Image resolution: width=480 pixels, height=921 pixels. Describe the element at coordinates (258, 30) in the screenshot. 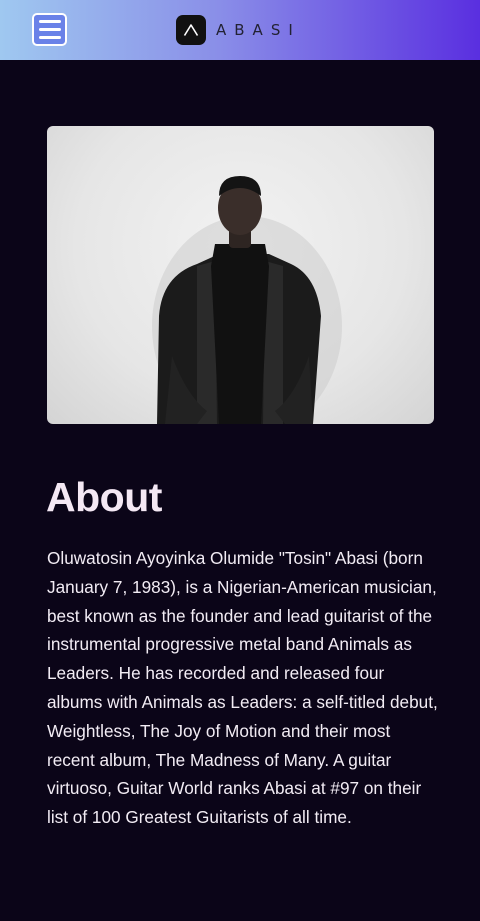

I see `brand-name: ABASI` at that location.